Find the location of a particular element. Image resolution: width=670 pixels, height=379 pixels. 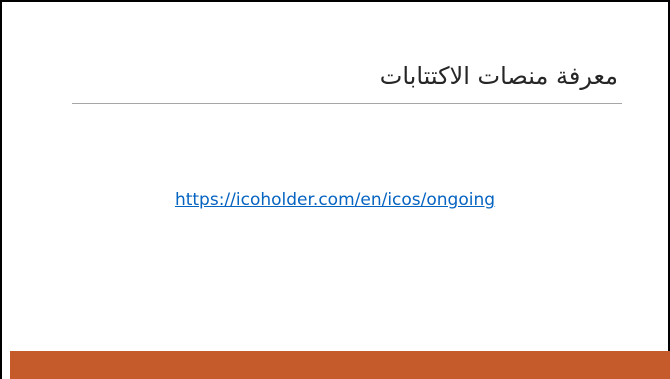

footer-accent-bar is located at coordinates (340, 365).